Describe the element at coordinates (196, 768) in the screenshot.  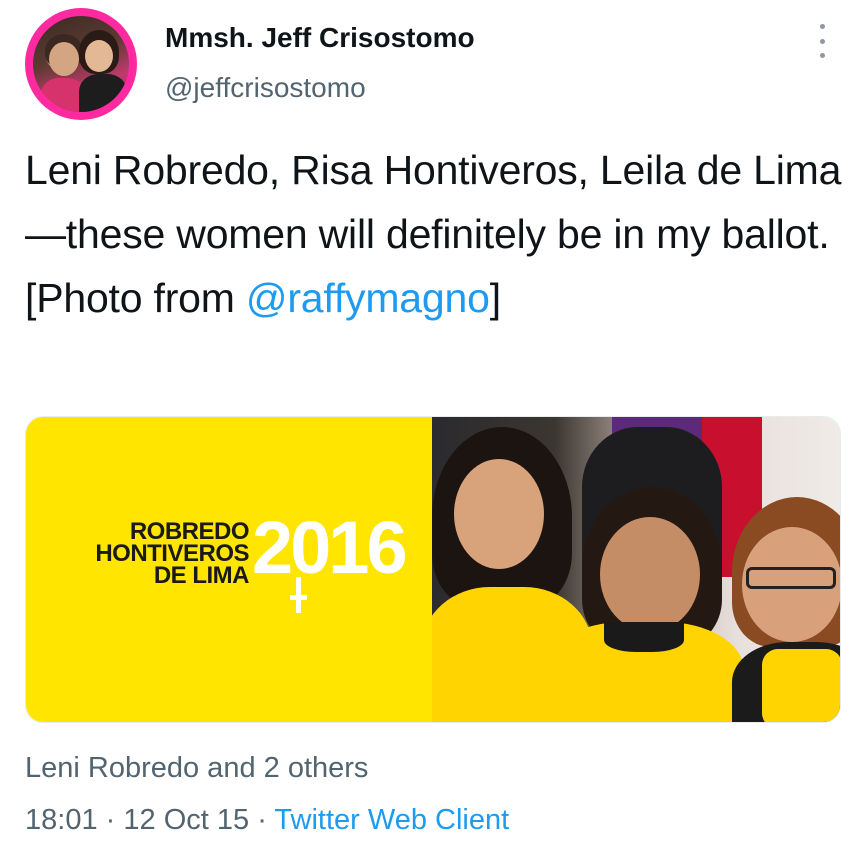
I see `liked-by-text: Leni Robredo and 2 others` at that location.